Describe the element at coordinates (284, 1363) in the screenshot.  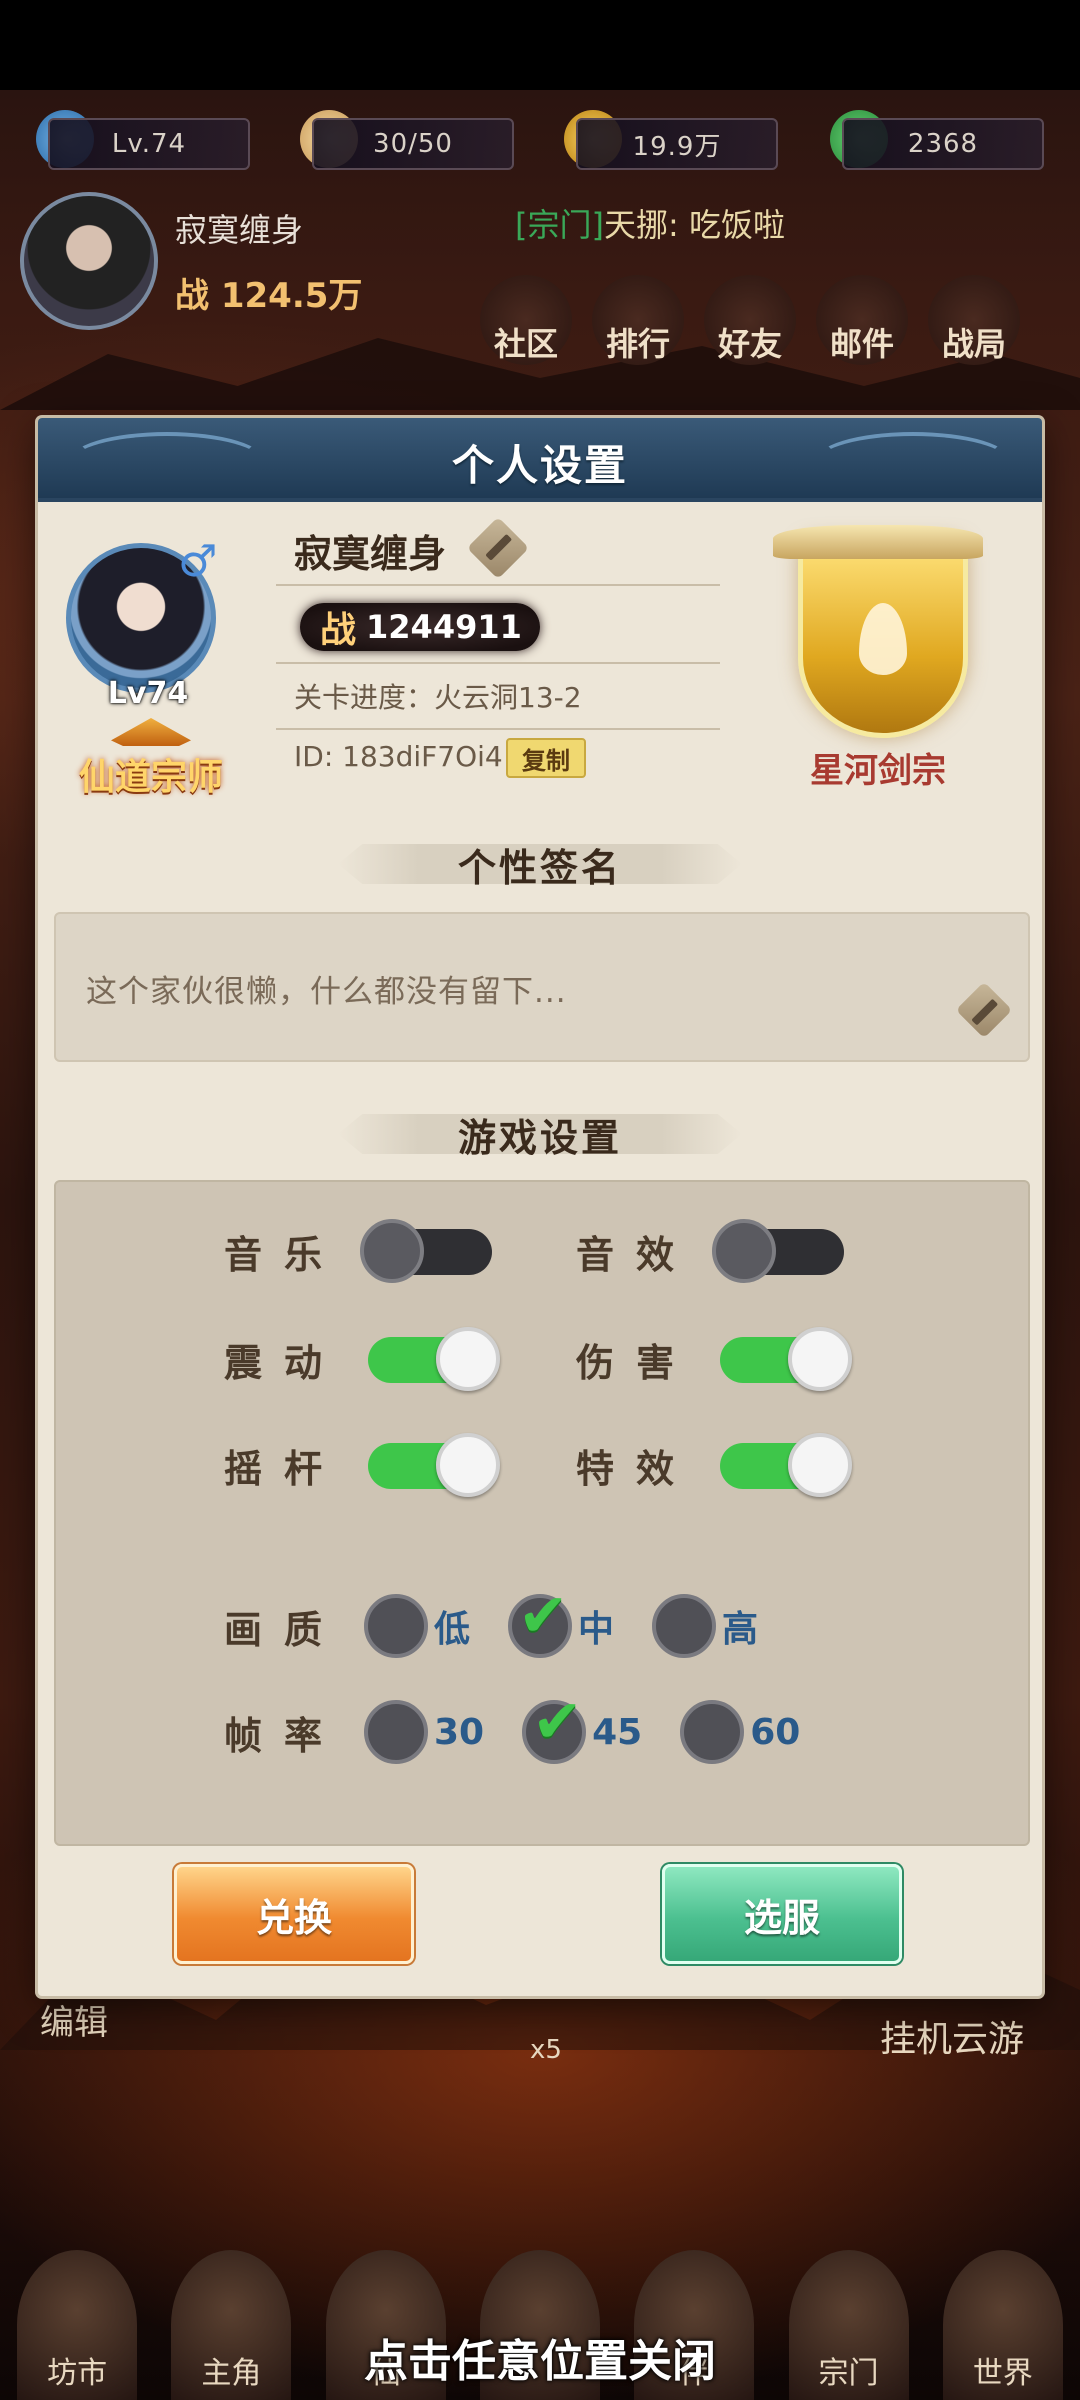
I see `setting-label: 震动` at that location.